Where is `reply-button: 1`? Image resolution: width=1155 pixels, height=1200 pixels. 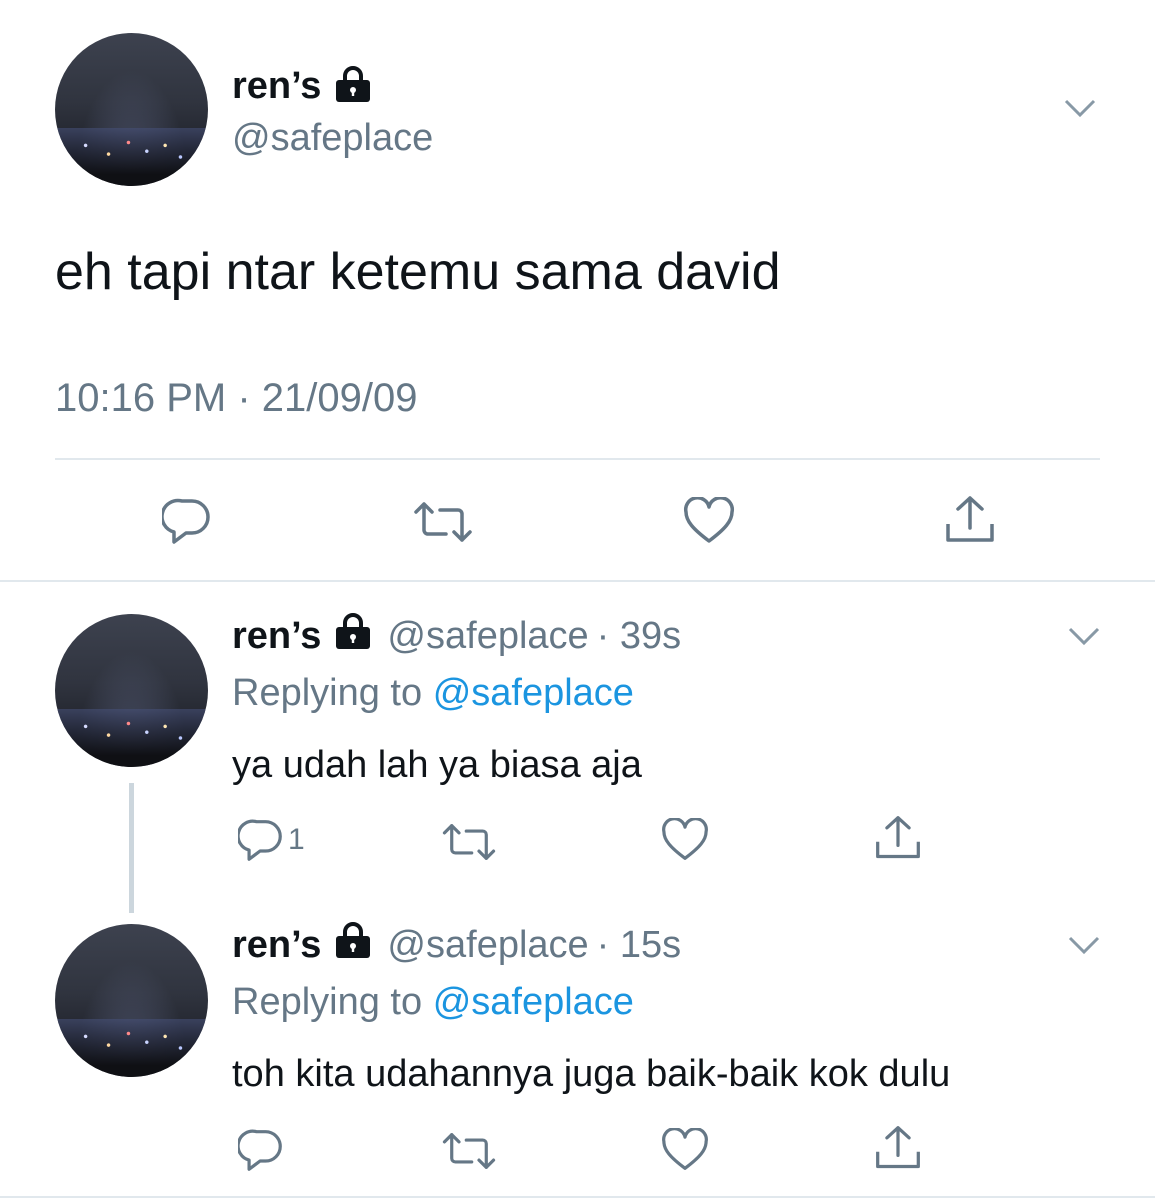 reply-button: 1 is located at coordinates (271, 840).